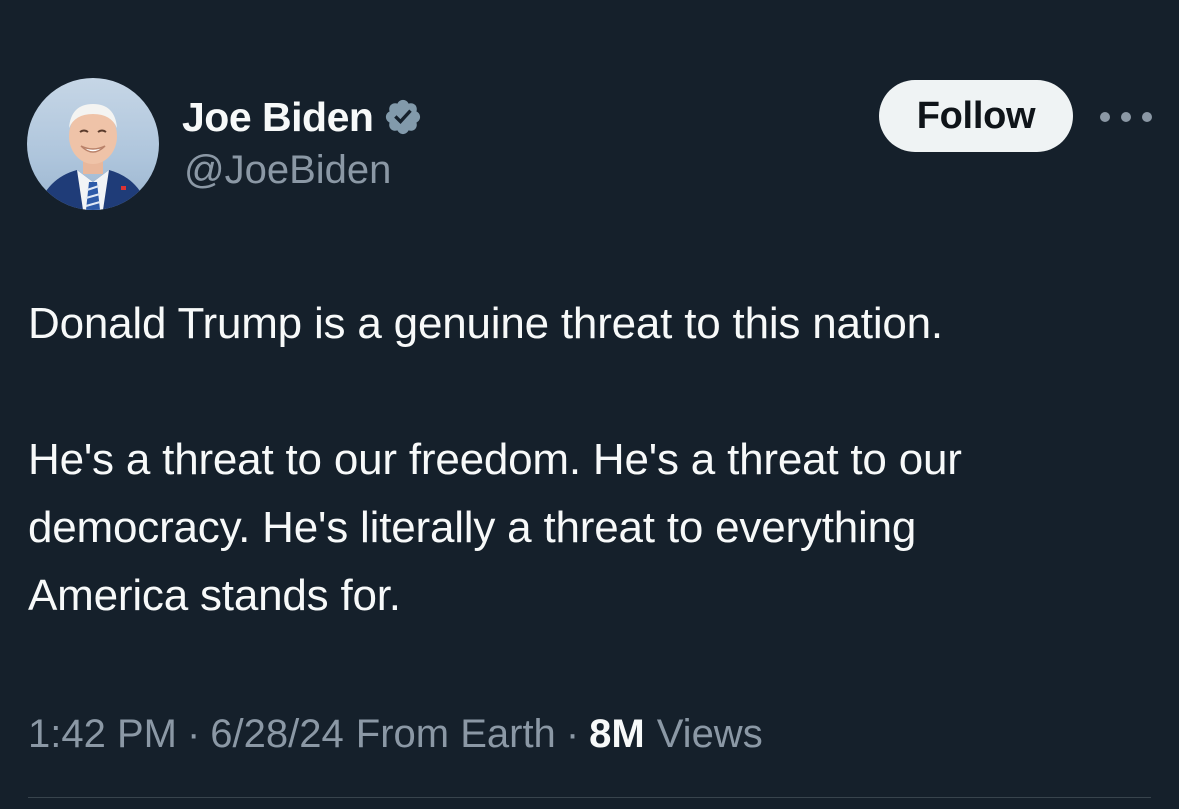 This screenshot has width=1179, height=809. Describe the element at coordinates (214, 595) in the screenshot. I see `tweet-line: America stands for.` at that location.